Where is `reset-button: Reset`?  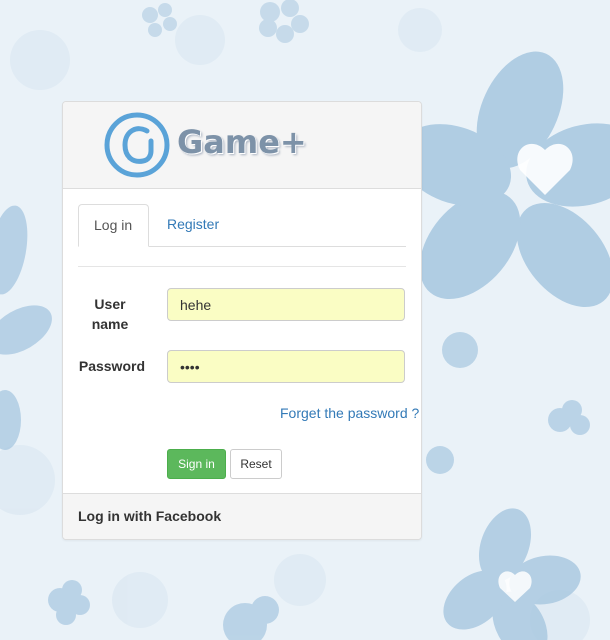
reset-button: Reset is located at coordinates (256, 464).